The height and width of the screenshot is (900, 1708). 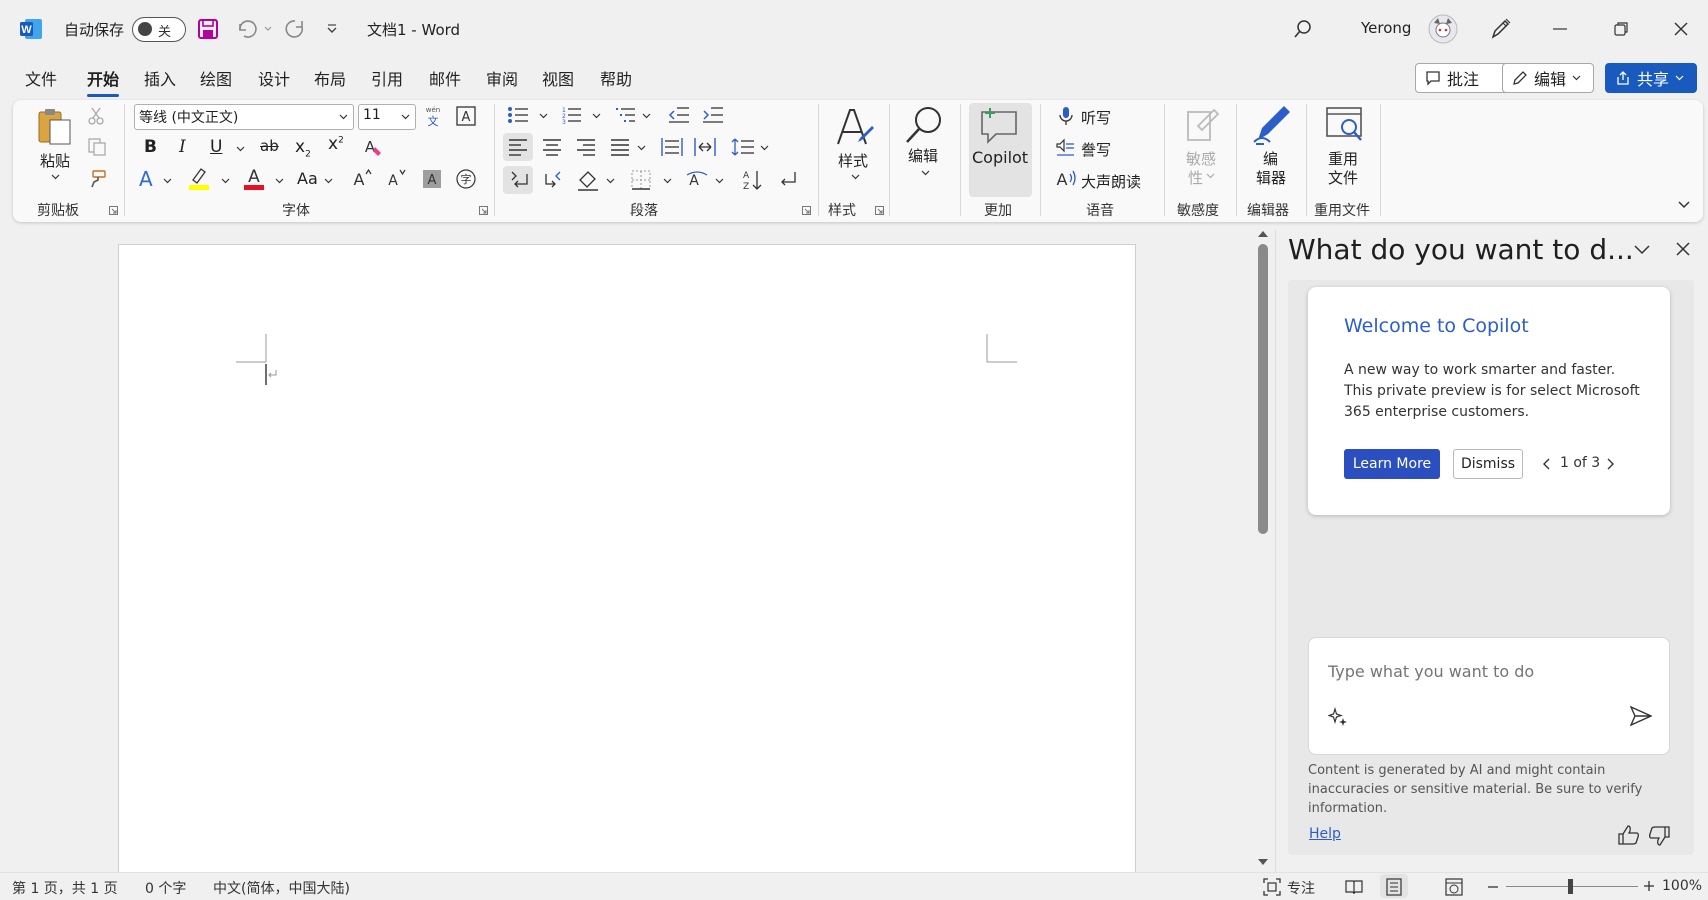 What do you see at coordinates (1682, 886) in the screenshot?
I see `zoom-level: 100%` at bounding box center [1682, 886].